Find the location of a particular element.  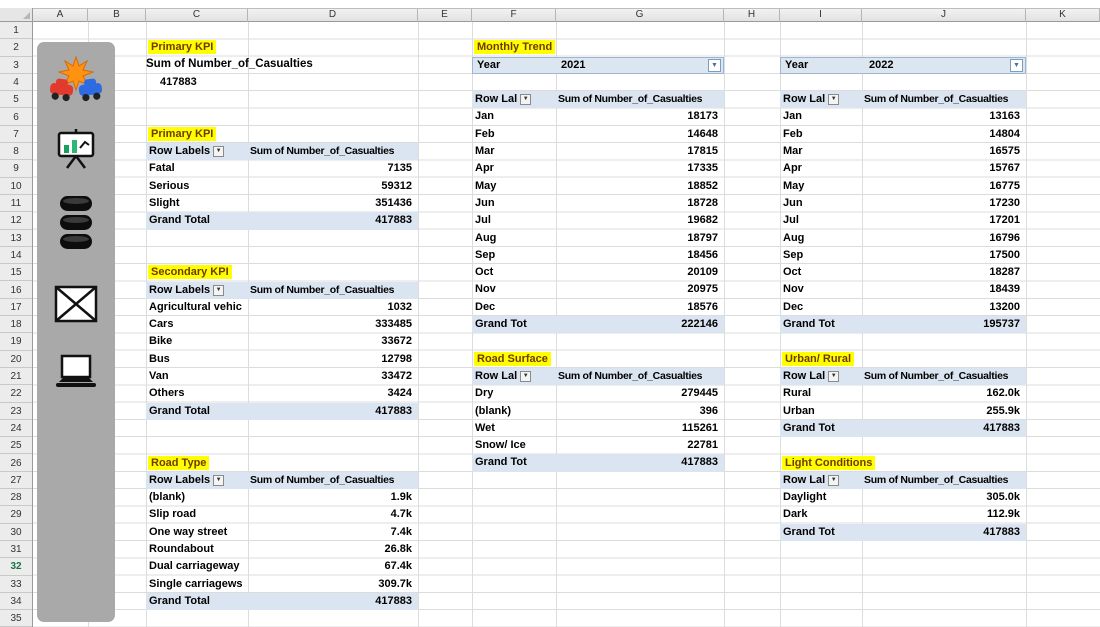

pivot-data-row: Dec 18576 is located at coordinates (598, 307).